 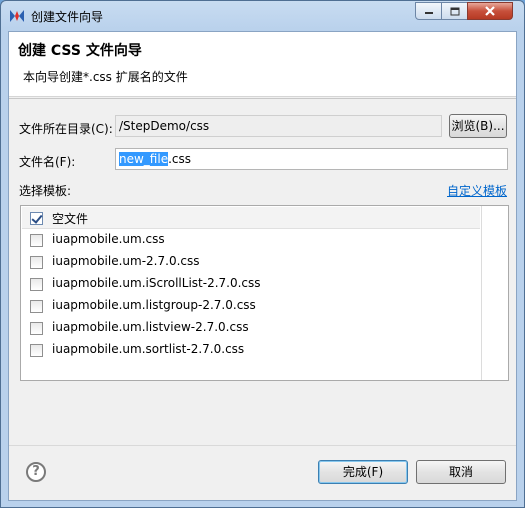 What do you see at coordinates (108, 239) in the screenshot?
I see `template-item-label: iuapmobile.um.css` at bounding box center [108, 239].